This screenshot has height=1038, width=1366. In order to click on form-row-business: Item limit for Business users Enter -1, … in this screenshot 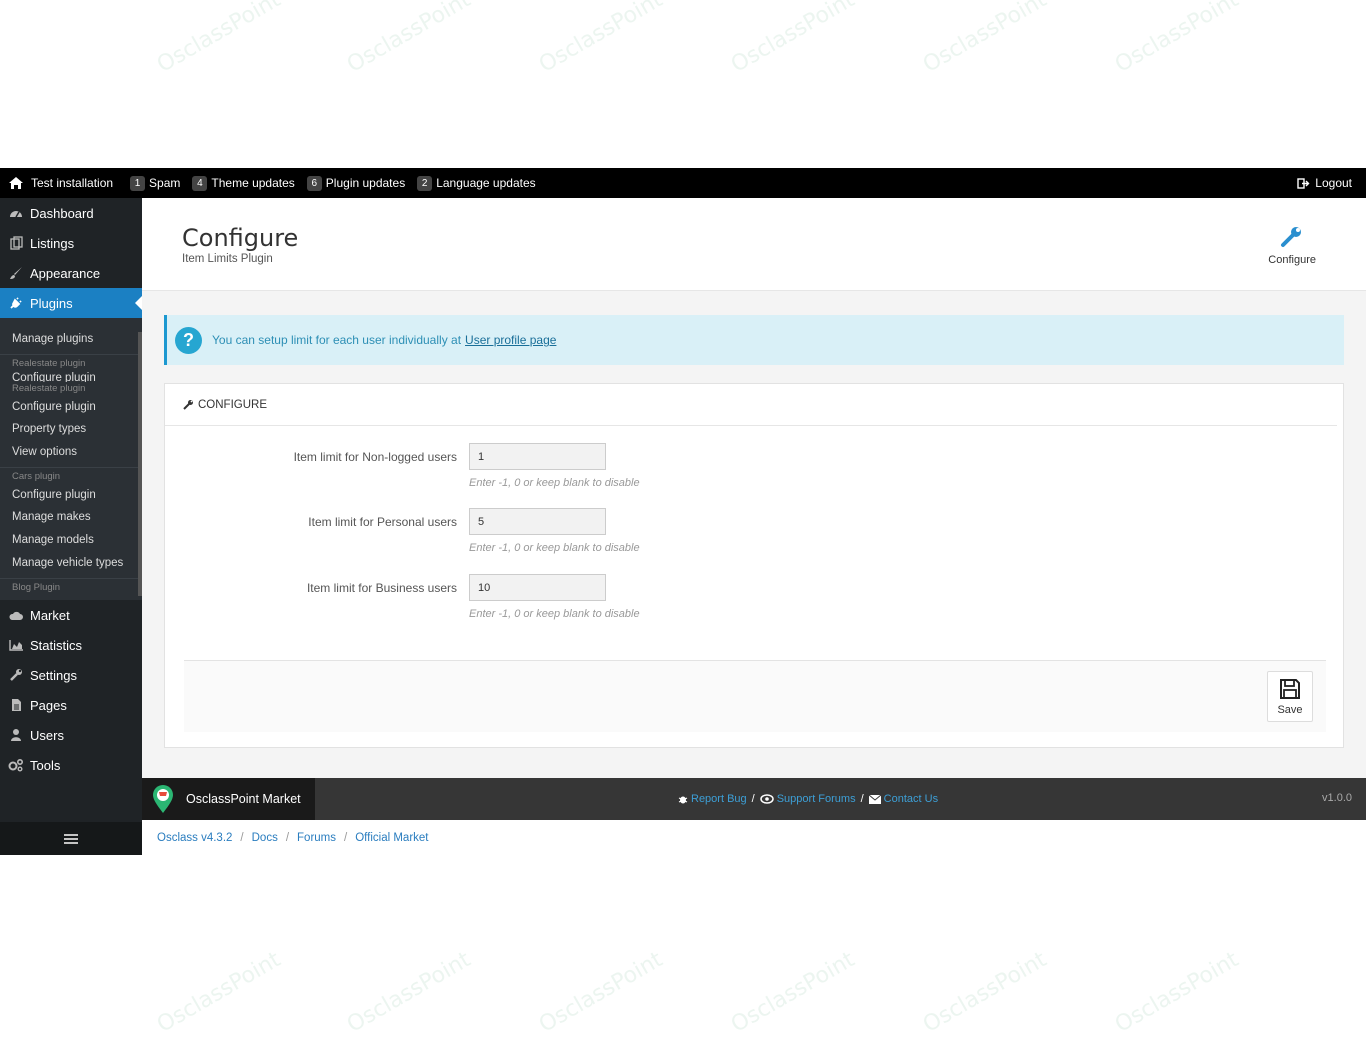, I will do `click(755, 604)`.